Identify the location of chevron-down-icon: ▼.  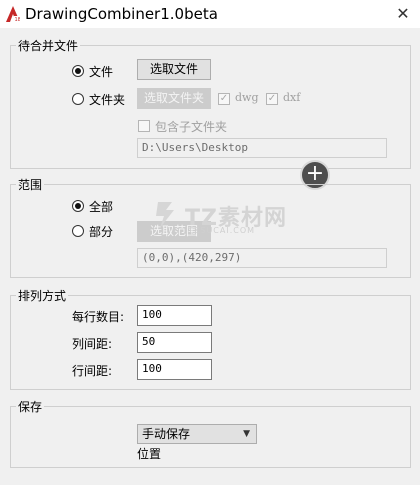
(246, 434).